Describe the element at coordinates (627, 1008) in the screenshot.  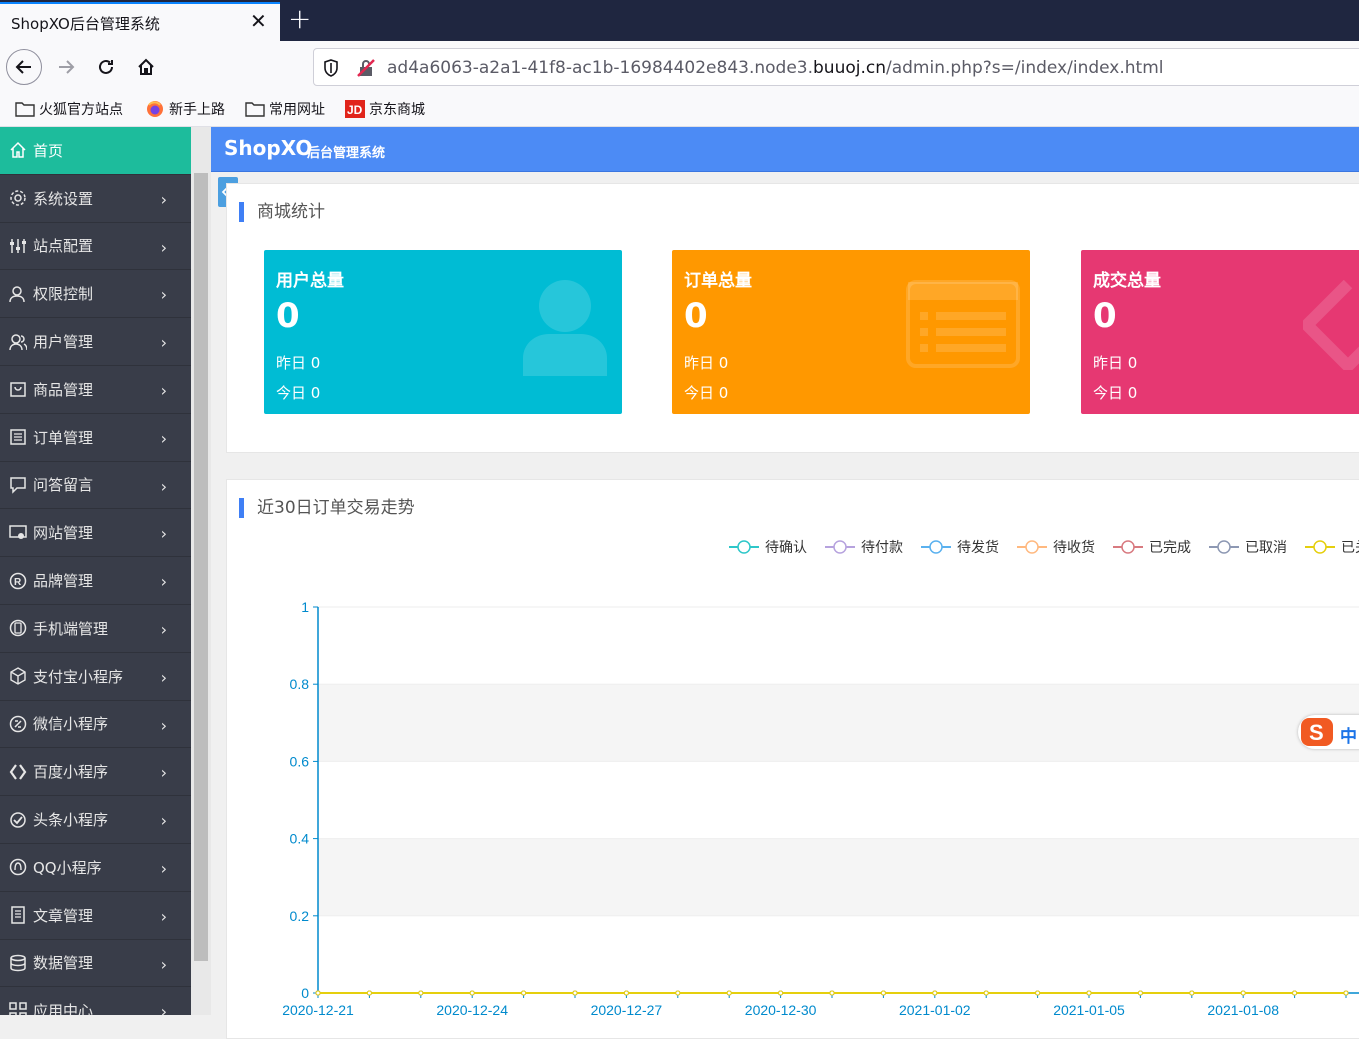
I see `x-tick-label: 2020-12-27` at that location.